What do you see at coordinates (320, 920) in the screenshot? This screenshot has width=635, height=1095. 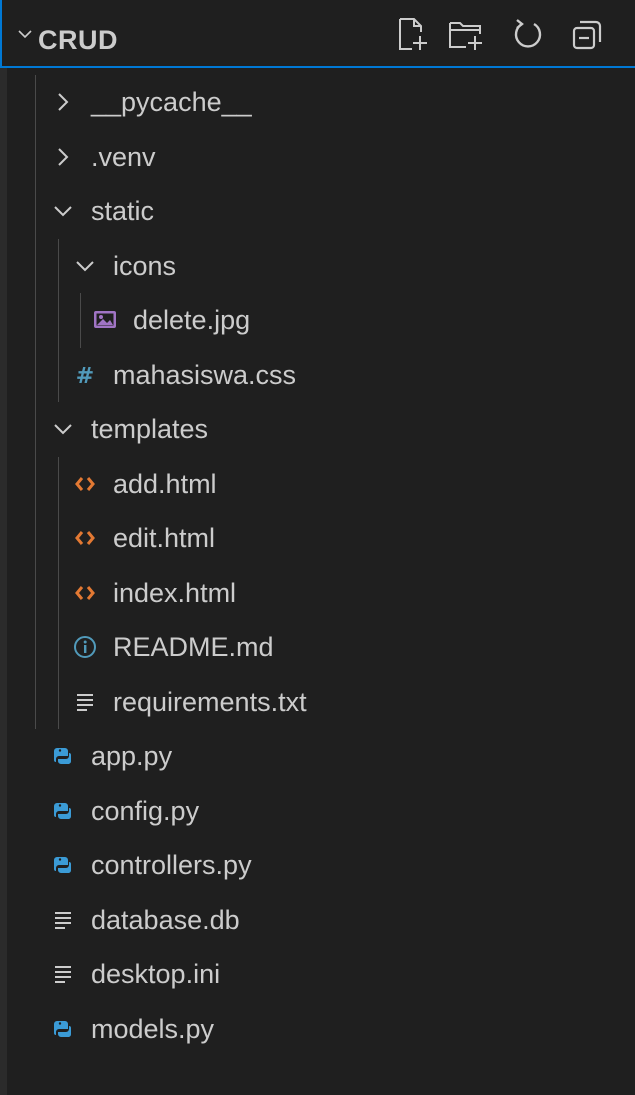 I see `file-row-database-db: database.db` at bounding box center [320, 920].